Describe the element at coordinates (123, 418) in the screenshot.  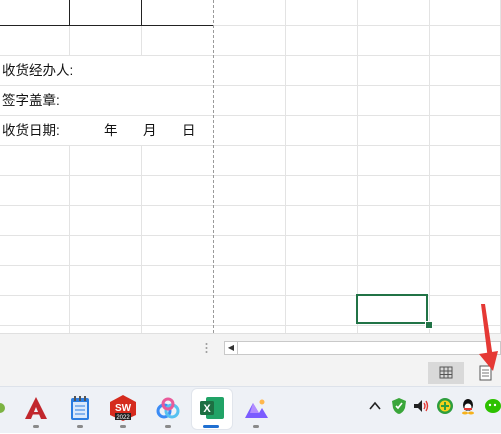
I see `svg-text: 2022` at that location.